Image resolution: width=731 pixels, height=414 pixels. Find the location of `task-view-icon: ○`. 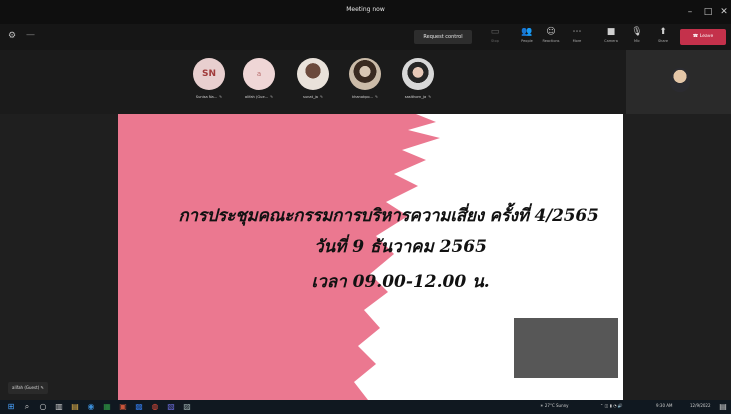

task-view-icon: ○ is located at coordinates (43, 407).